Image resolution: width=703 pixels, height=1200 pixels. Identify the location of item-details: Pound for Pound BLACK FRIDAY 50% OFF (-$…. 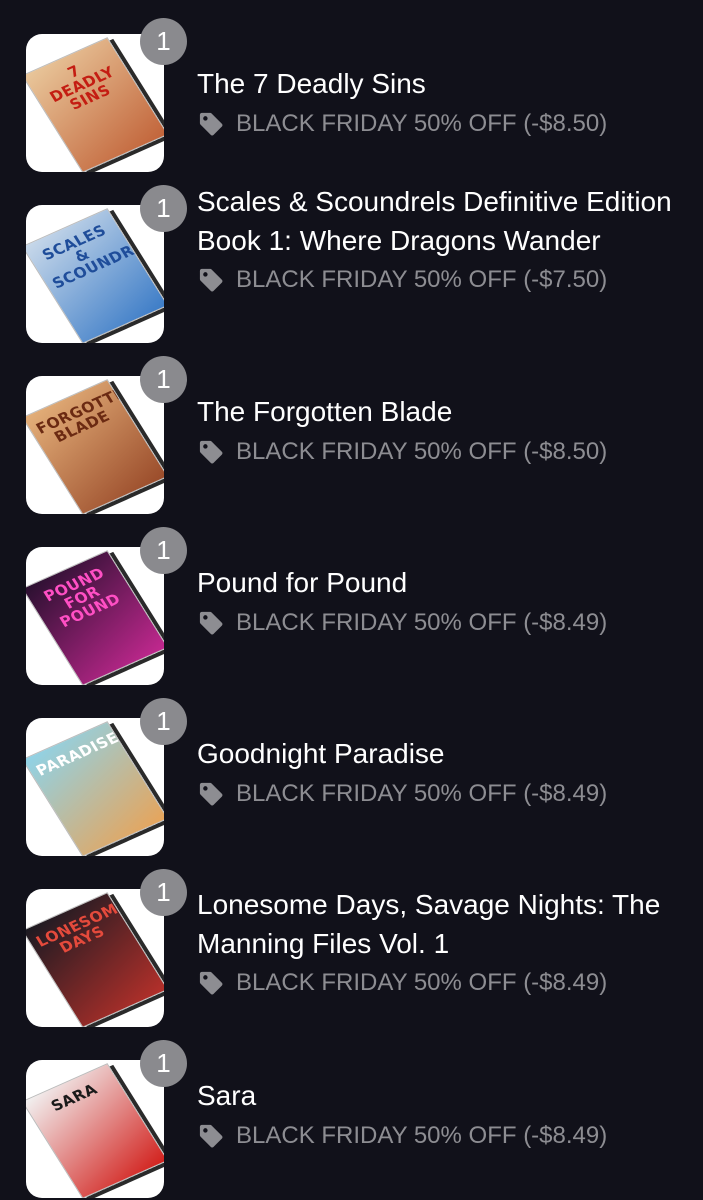
(447, 601).